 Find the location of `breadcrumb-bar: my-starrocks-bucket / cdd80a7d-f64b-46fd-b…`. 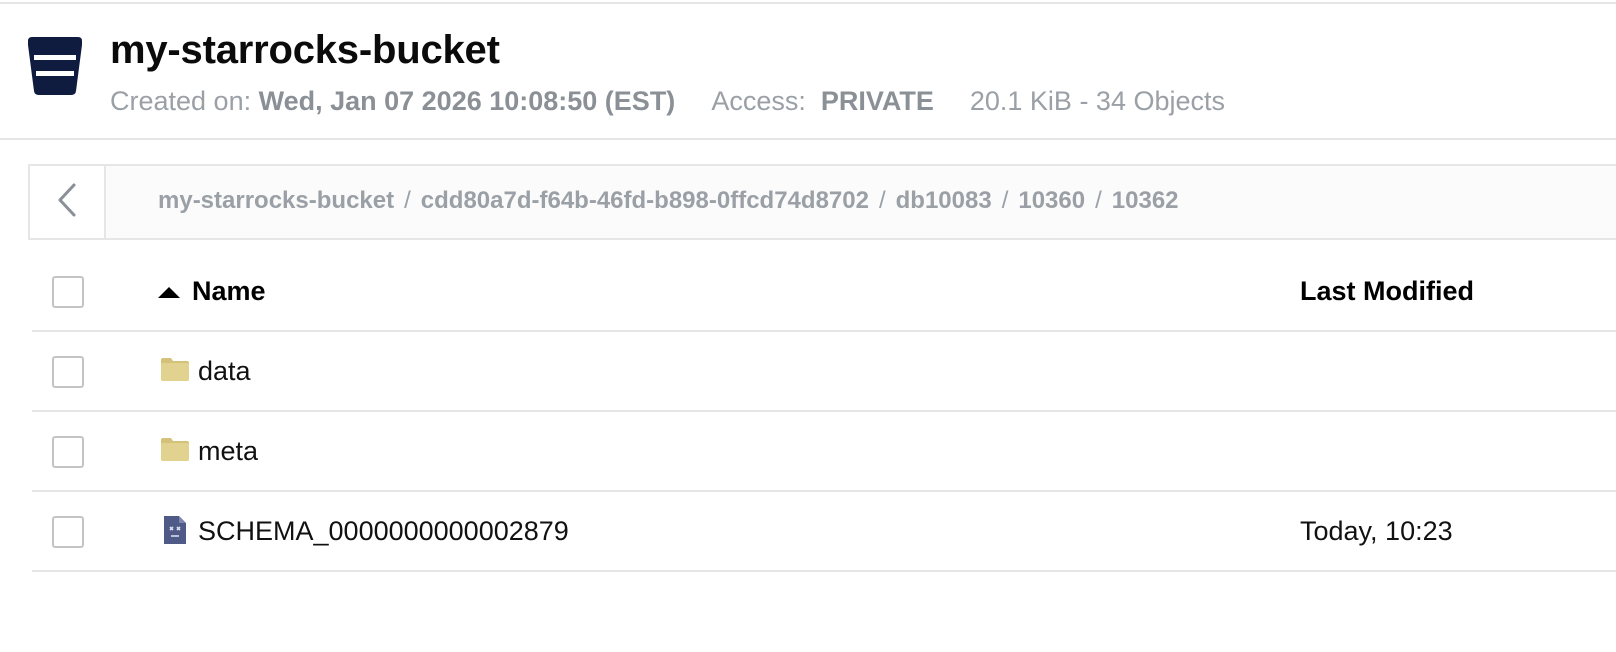

breadcrumb-bar: my-starrocks-bucket / cdd80a7d-f64b-46fd-b… is located at coordinates (822, 202).